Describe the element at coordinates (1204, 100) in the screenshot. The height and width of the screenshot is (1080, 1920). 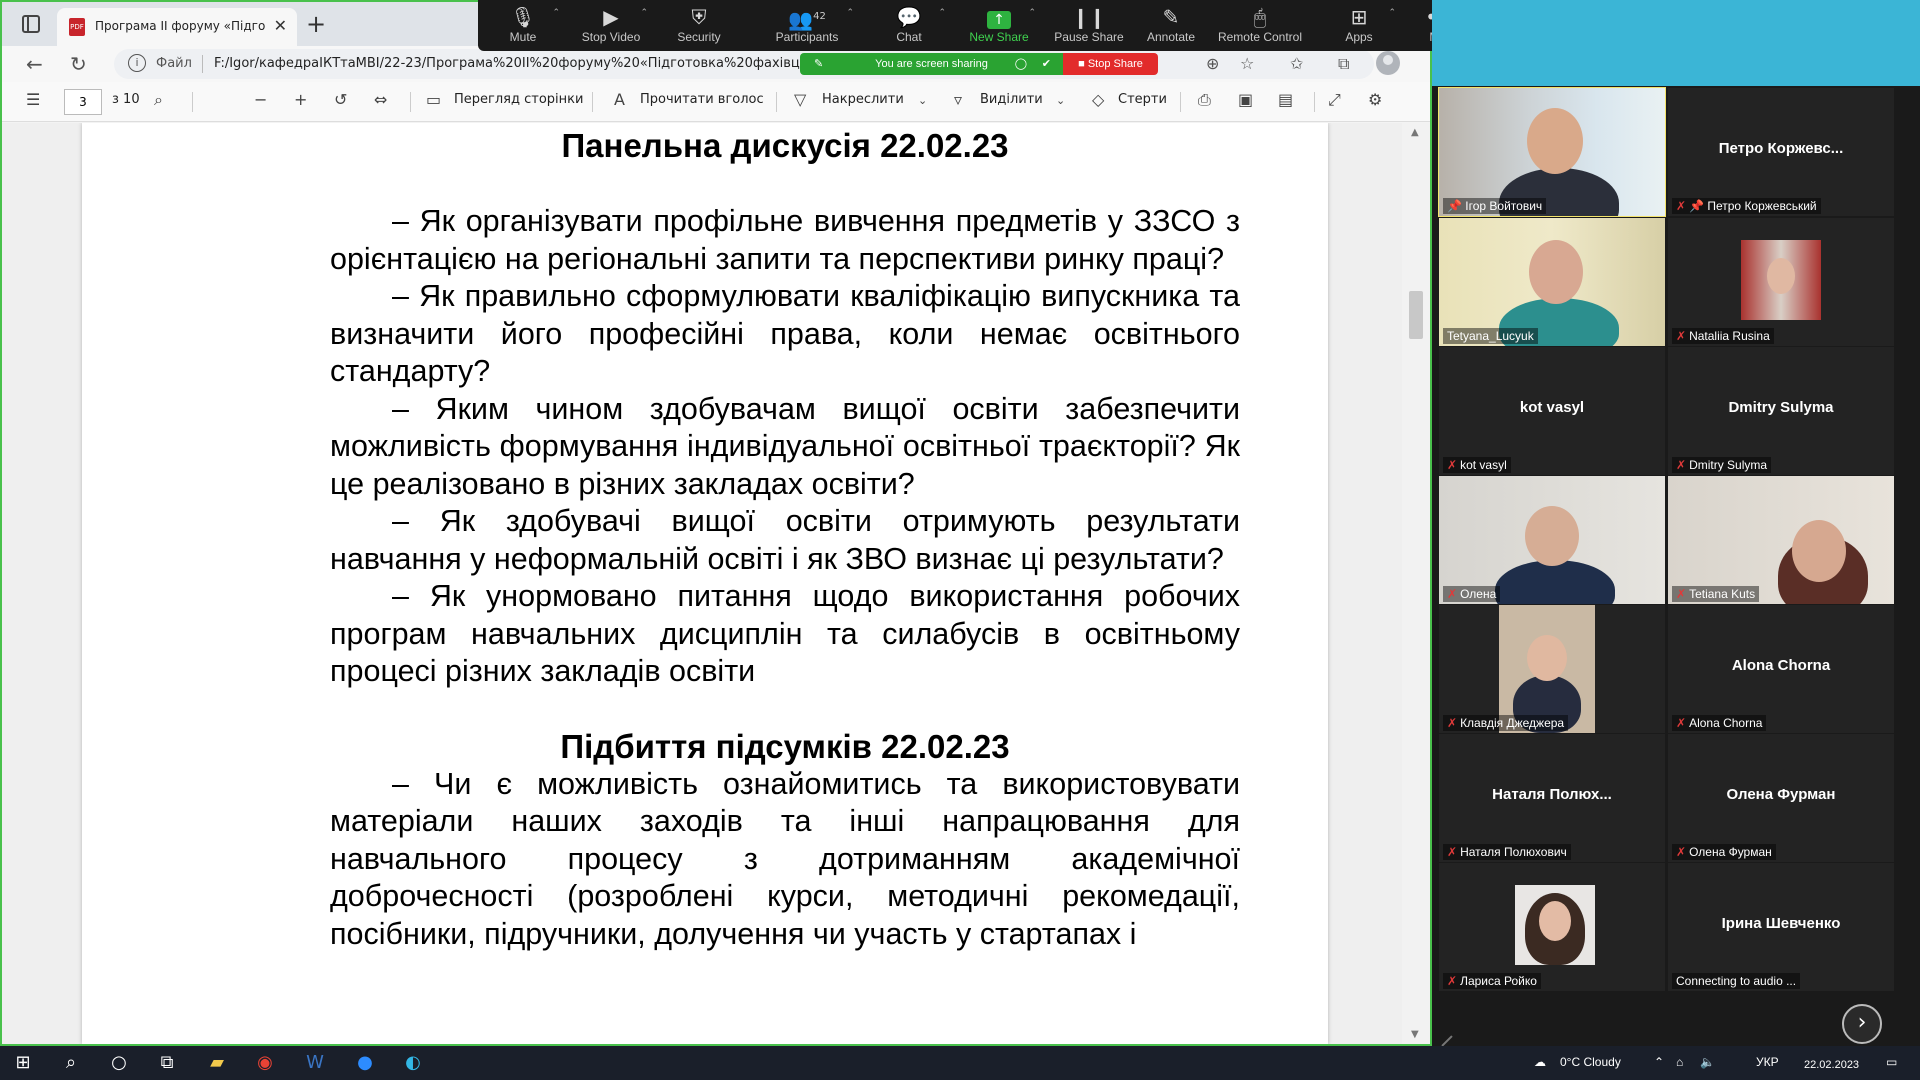
I see `print-icon: ⎙` at that location.